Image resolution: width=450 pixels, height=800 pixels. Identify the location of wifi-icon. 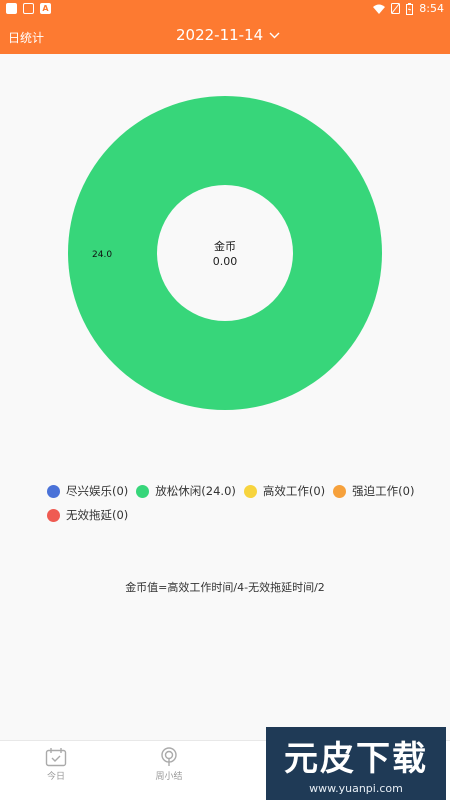
(379, 9).